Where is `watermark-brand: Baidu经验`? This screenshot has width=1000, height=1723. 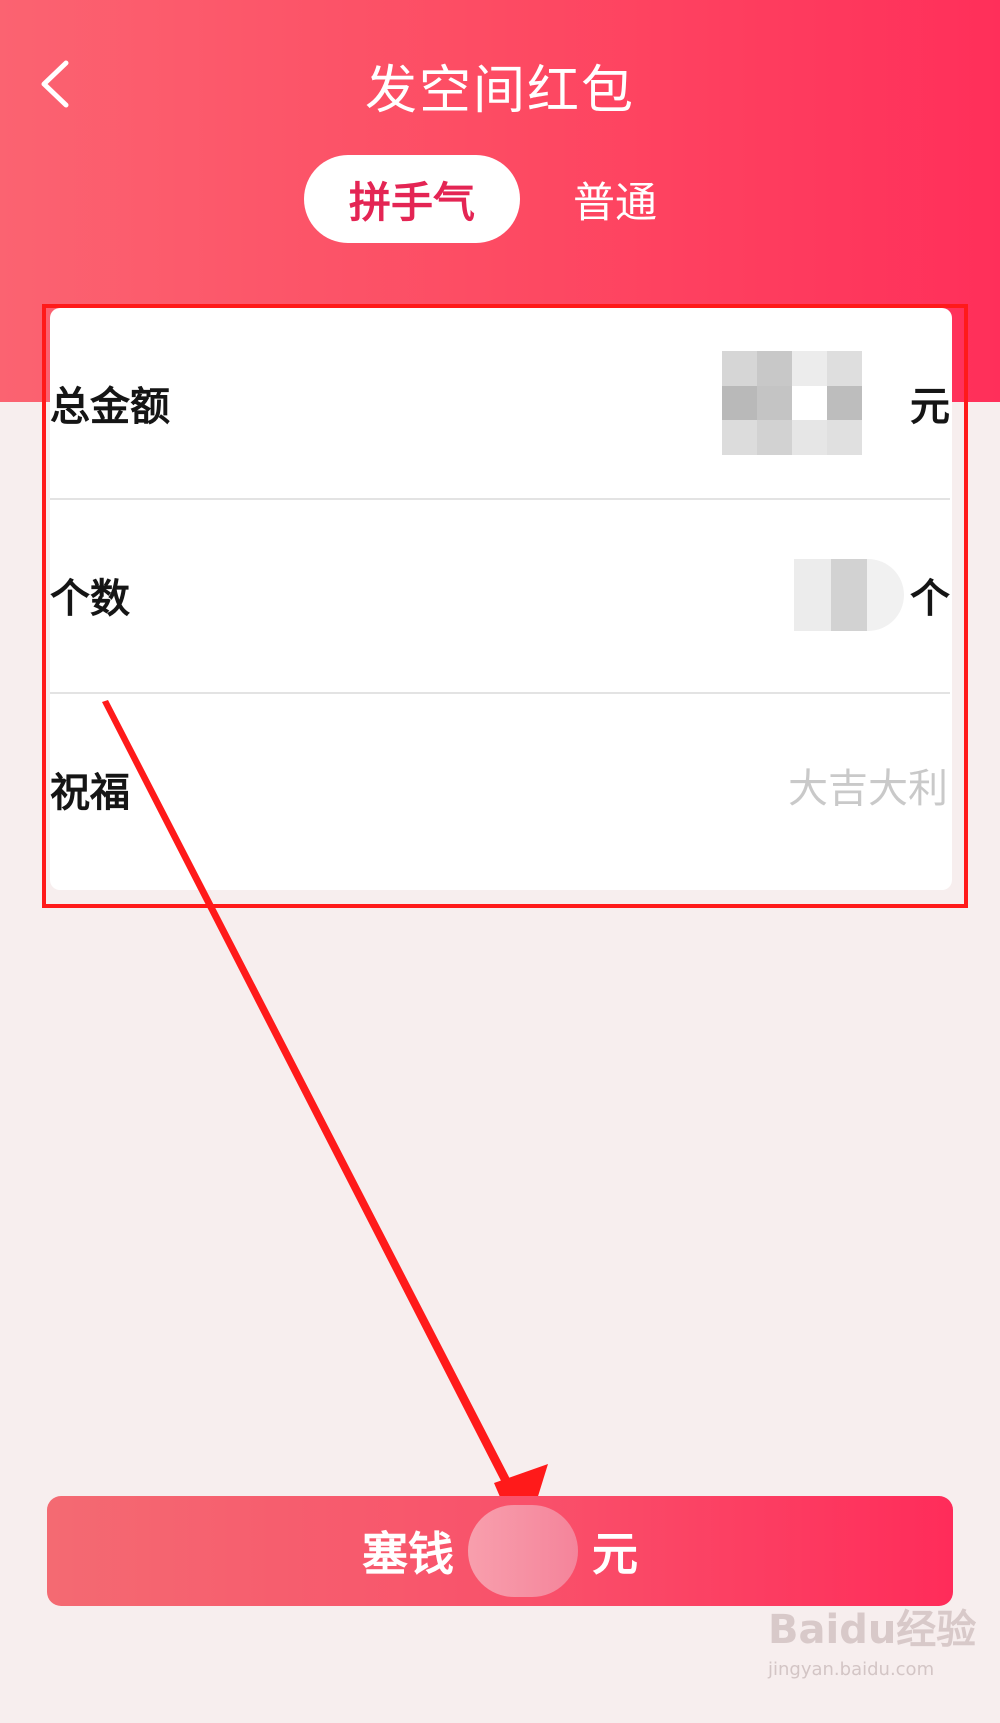
watermark-brand: Baidu经验 is located at coordinates (872, 1630).